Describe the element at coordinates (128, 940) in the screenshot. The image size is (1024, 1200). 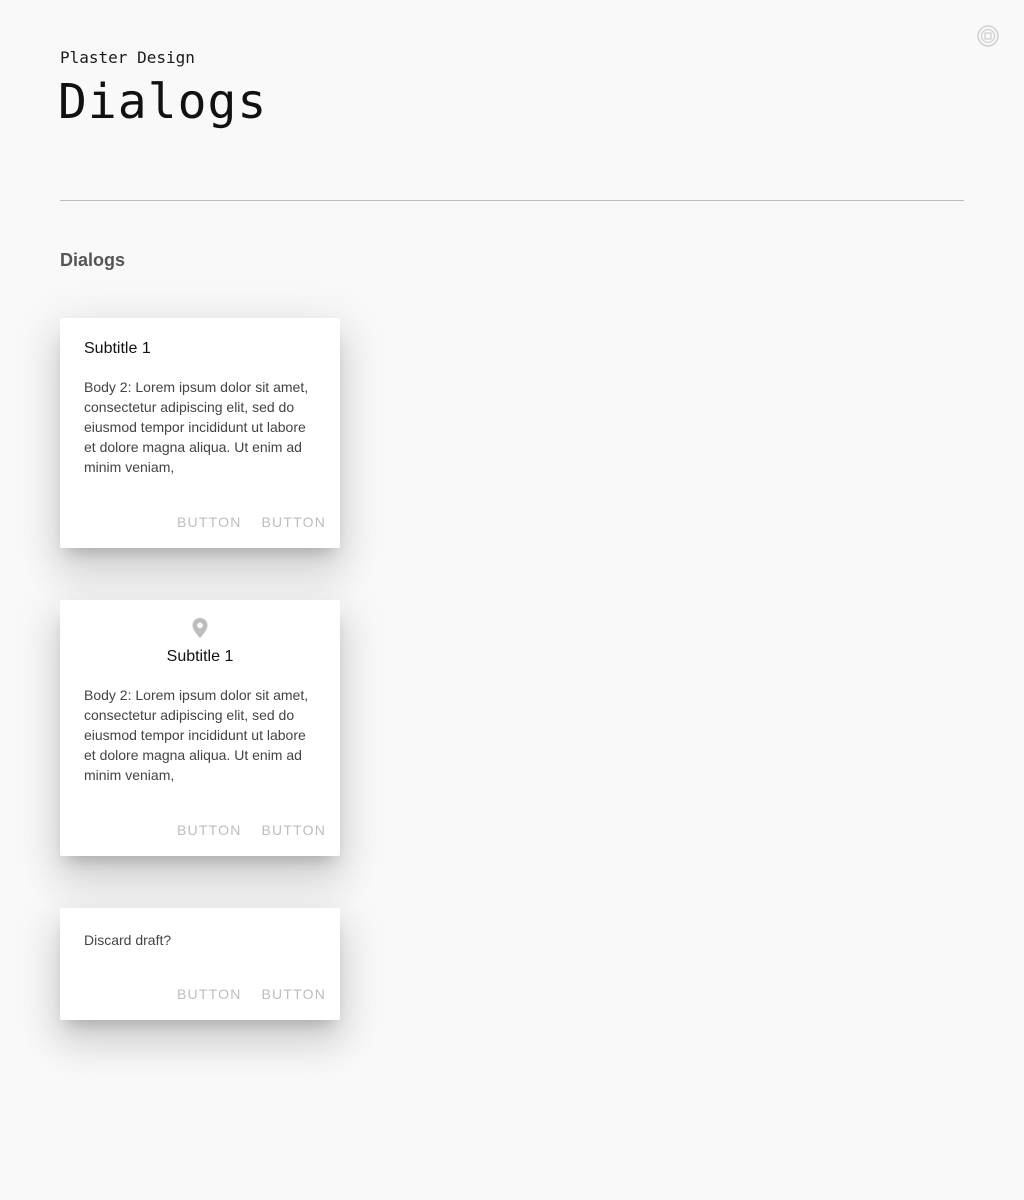
I see `dialog-message: Discard draft?` at that location.